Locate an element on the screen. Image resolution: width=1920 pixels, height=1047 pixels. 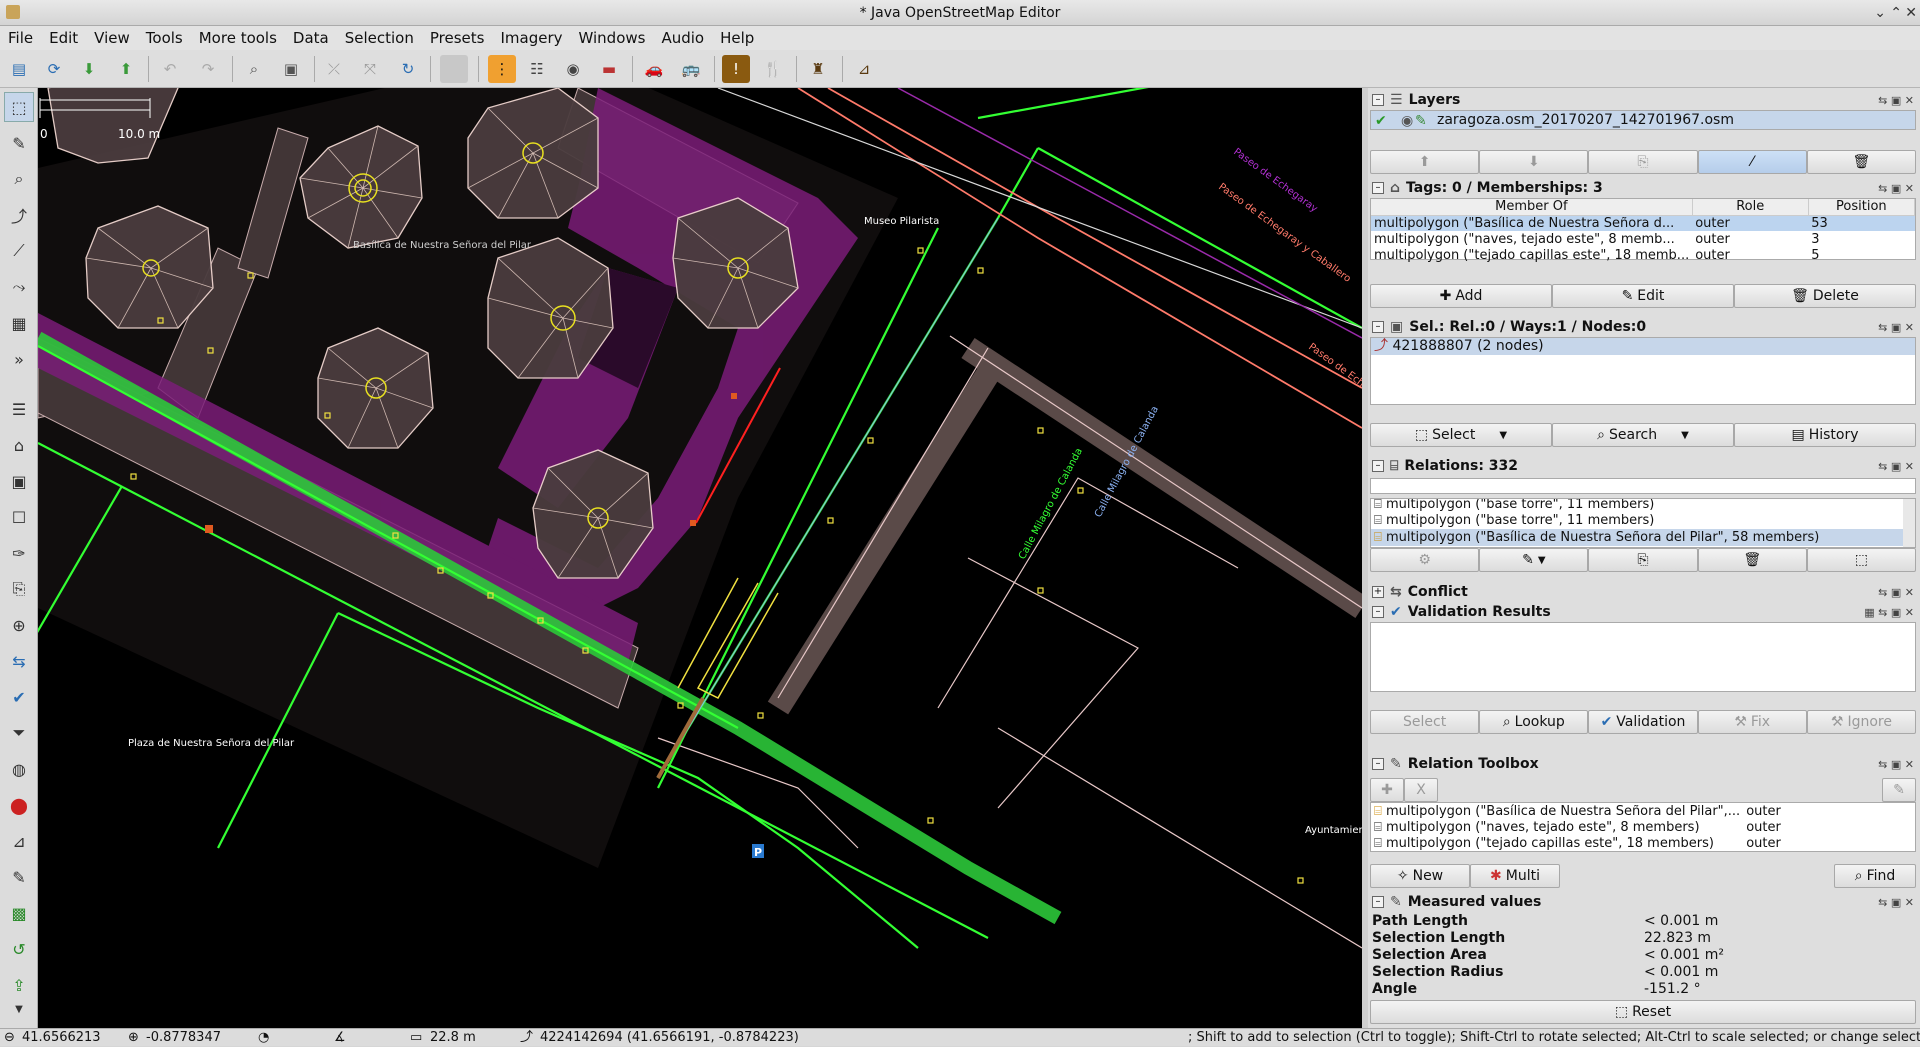
menu-view: View is located at coordinates (112, 38).